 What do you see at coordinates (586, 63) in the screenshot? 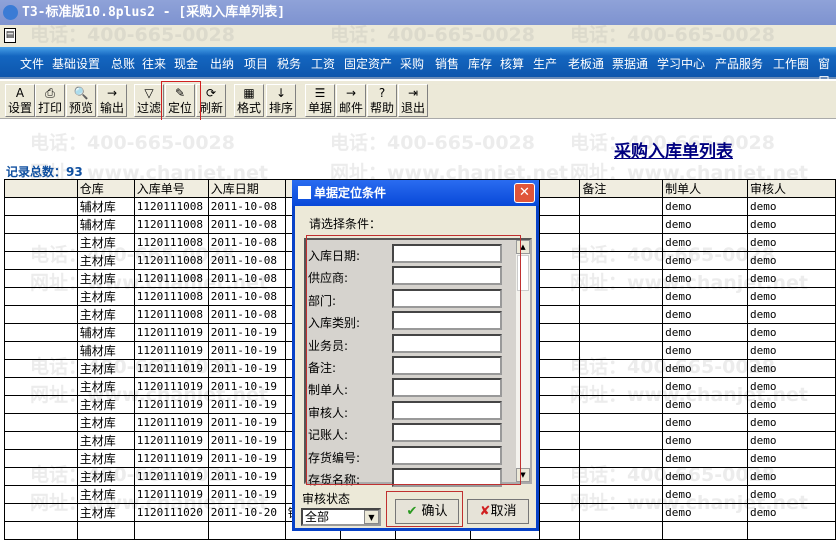
I see `menu-item: 老板通` at bounding box center [586, 63].